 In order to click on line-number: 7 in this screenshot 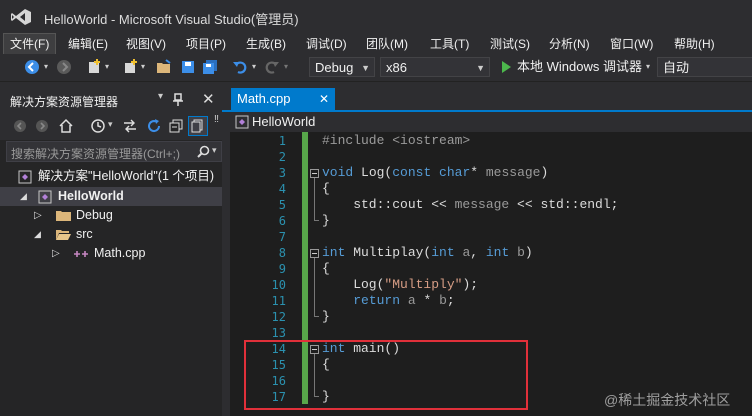, I will do `click(282, 237)`.